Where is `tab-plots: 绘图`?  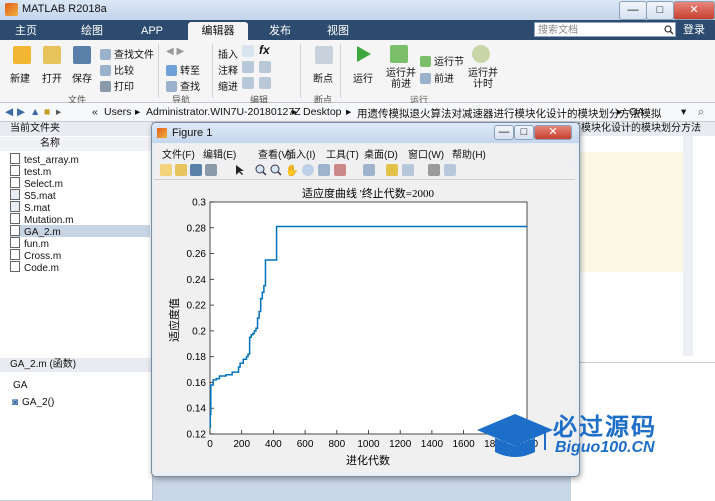 tab-plots: 绘图 is located at coordinates (92, 31).